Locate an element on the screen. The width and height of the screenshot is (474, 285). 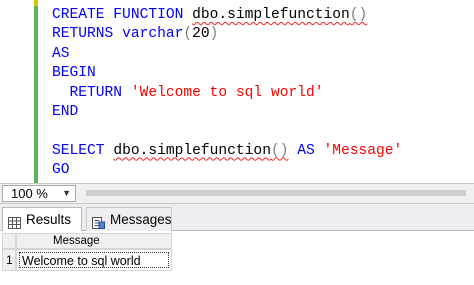
code-token: RETURNS is located at coordinates (87, 34).